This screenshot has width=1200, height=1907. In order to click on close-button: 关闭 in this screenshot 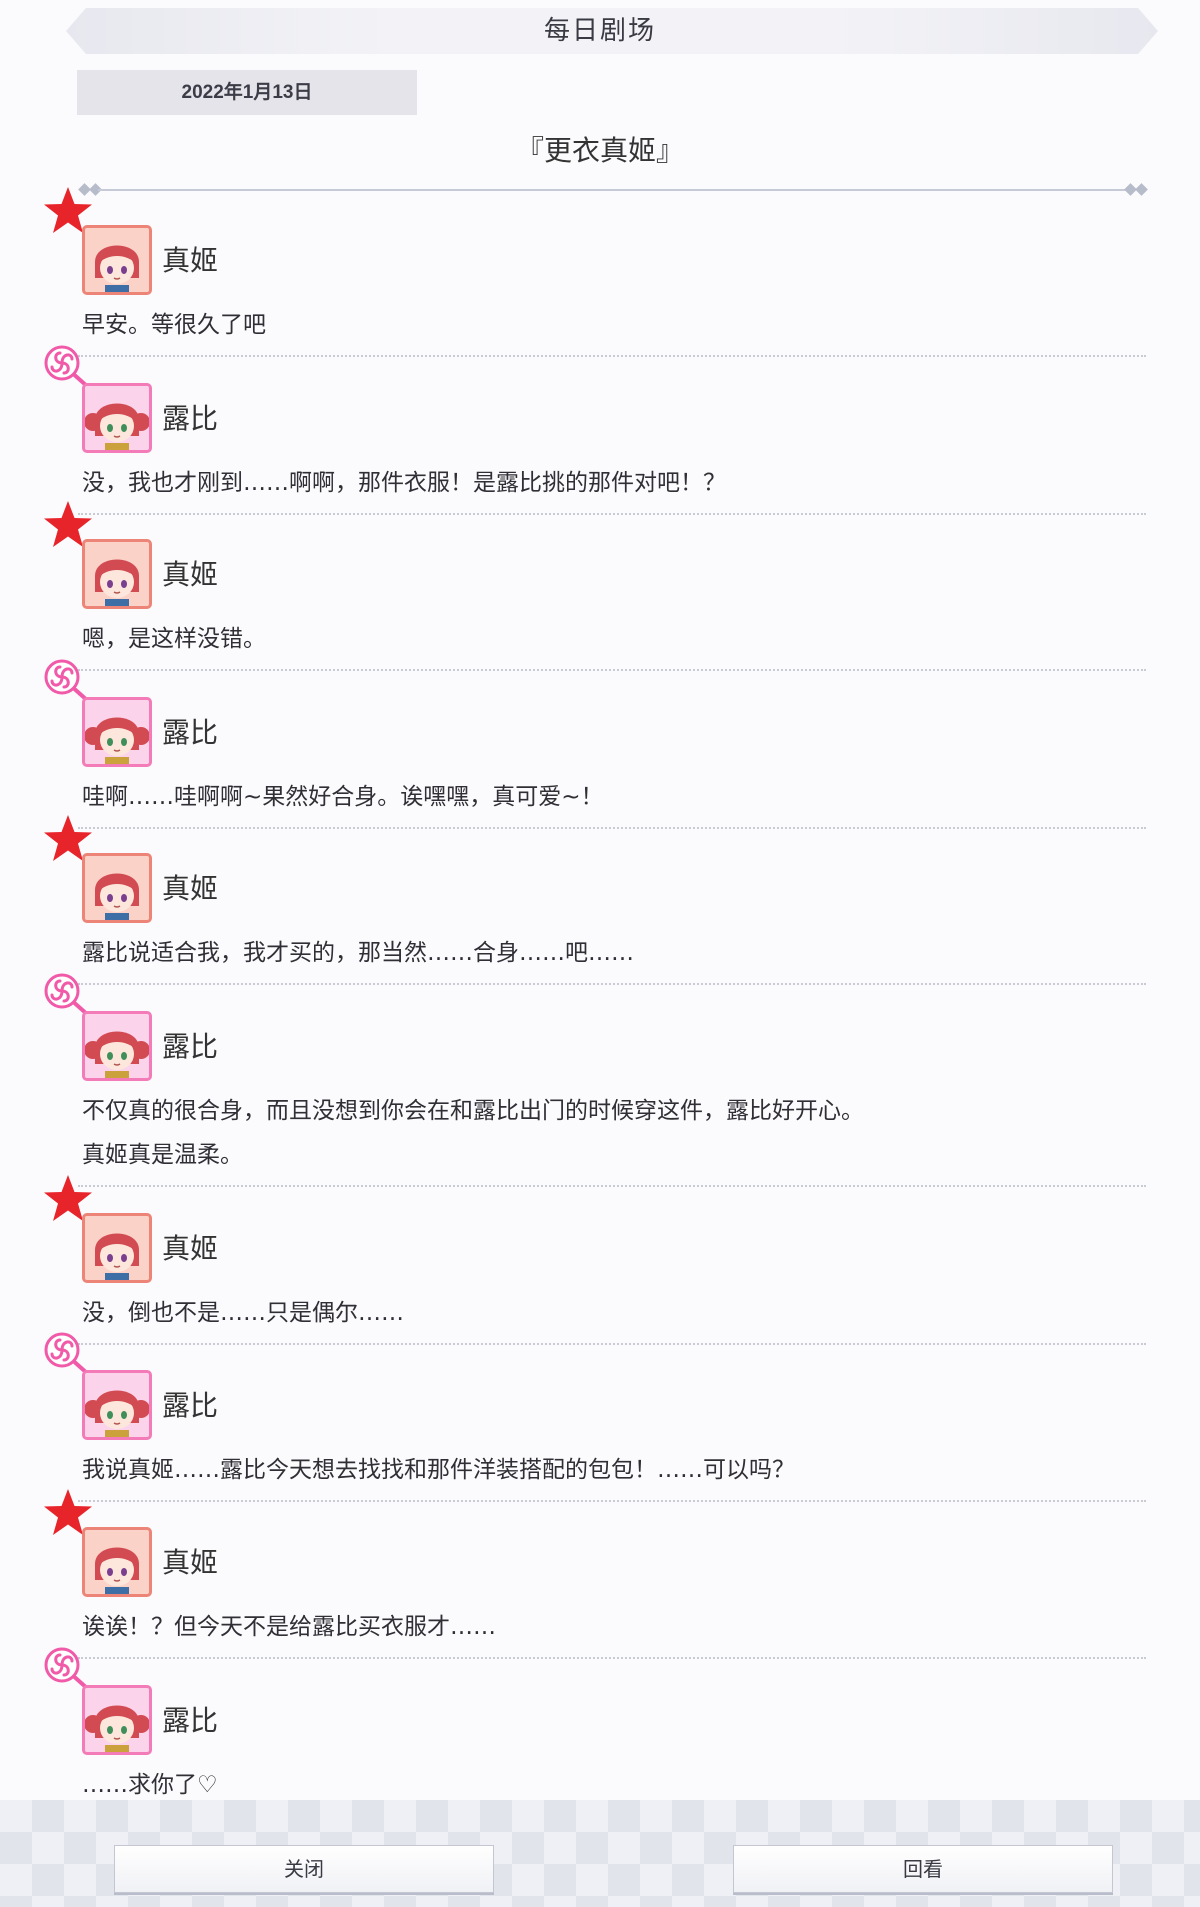, I will do `click(304, 1869)`.